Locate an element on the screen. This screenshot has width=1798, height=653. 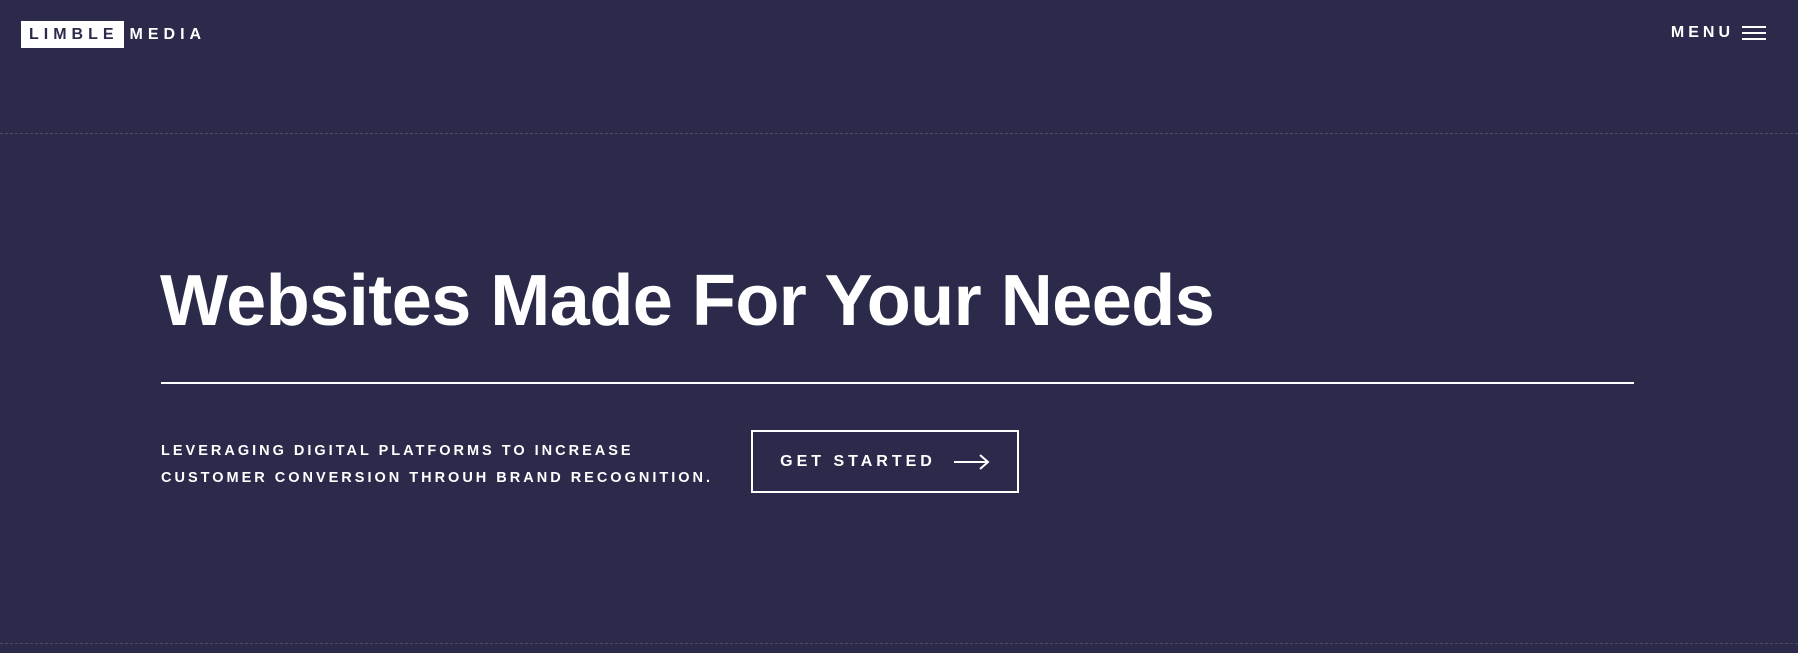
arrow-right-icon is located at coordinates (971, 461).